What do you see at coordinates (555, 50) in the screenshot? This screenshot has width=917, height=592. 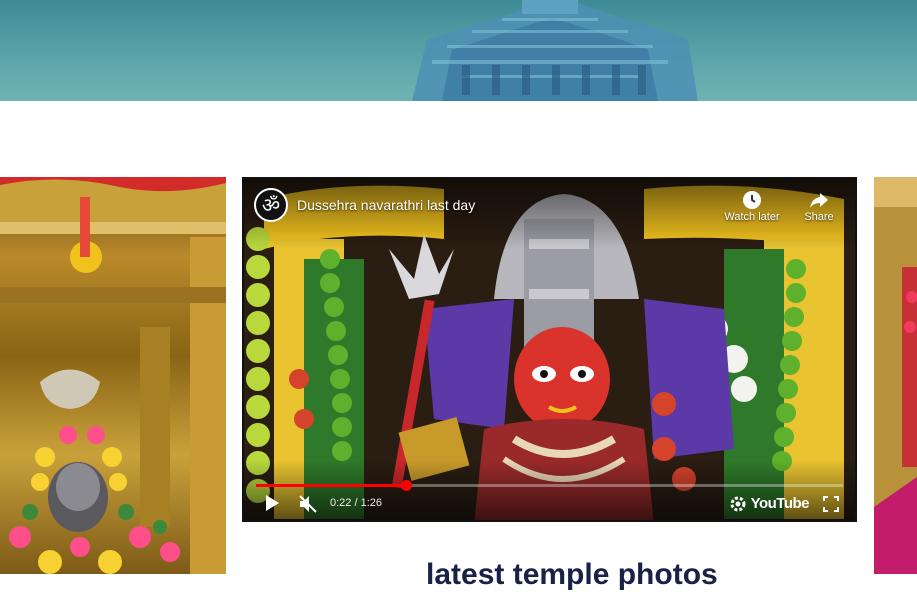 I see `temple-gopuram-image` at bounding box center [555, 50].